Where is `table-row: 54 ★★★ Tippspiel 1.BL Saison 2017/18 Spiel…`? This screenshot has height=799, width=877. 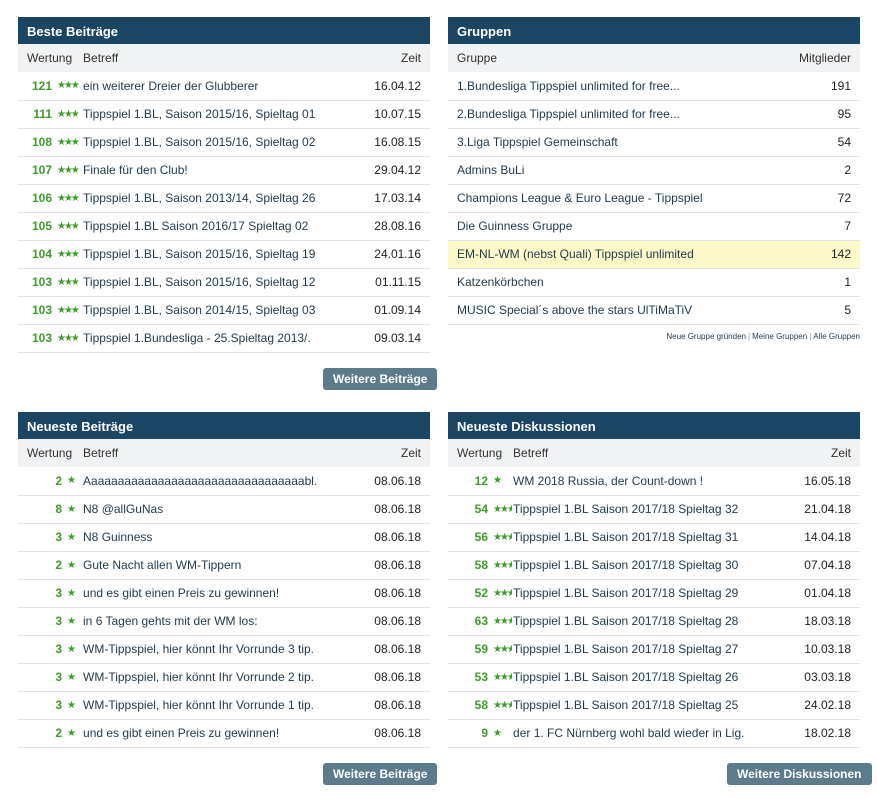 table-row: 54 ★★★ Tippspiel 1.BL Saison 2017/18 Spiel… is located at coordinates (654, 509).